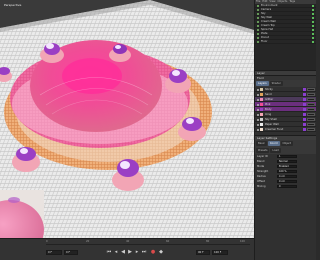 This screenshot has height=260, width=320. What do you see at coordinates (208, 241) in the screenshot?
I see `tick-label: 80` at bounding box center [208, 241].